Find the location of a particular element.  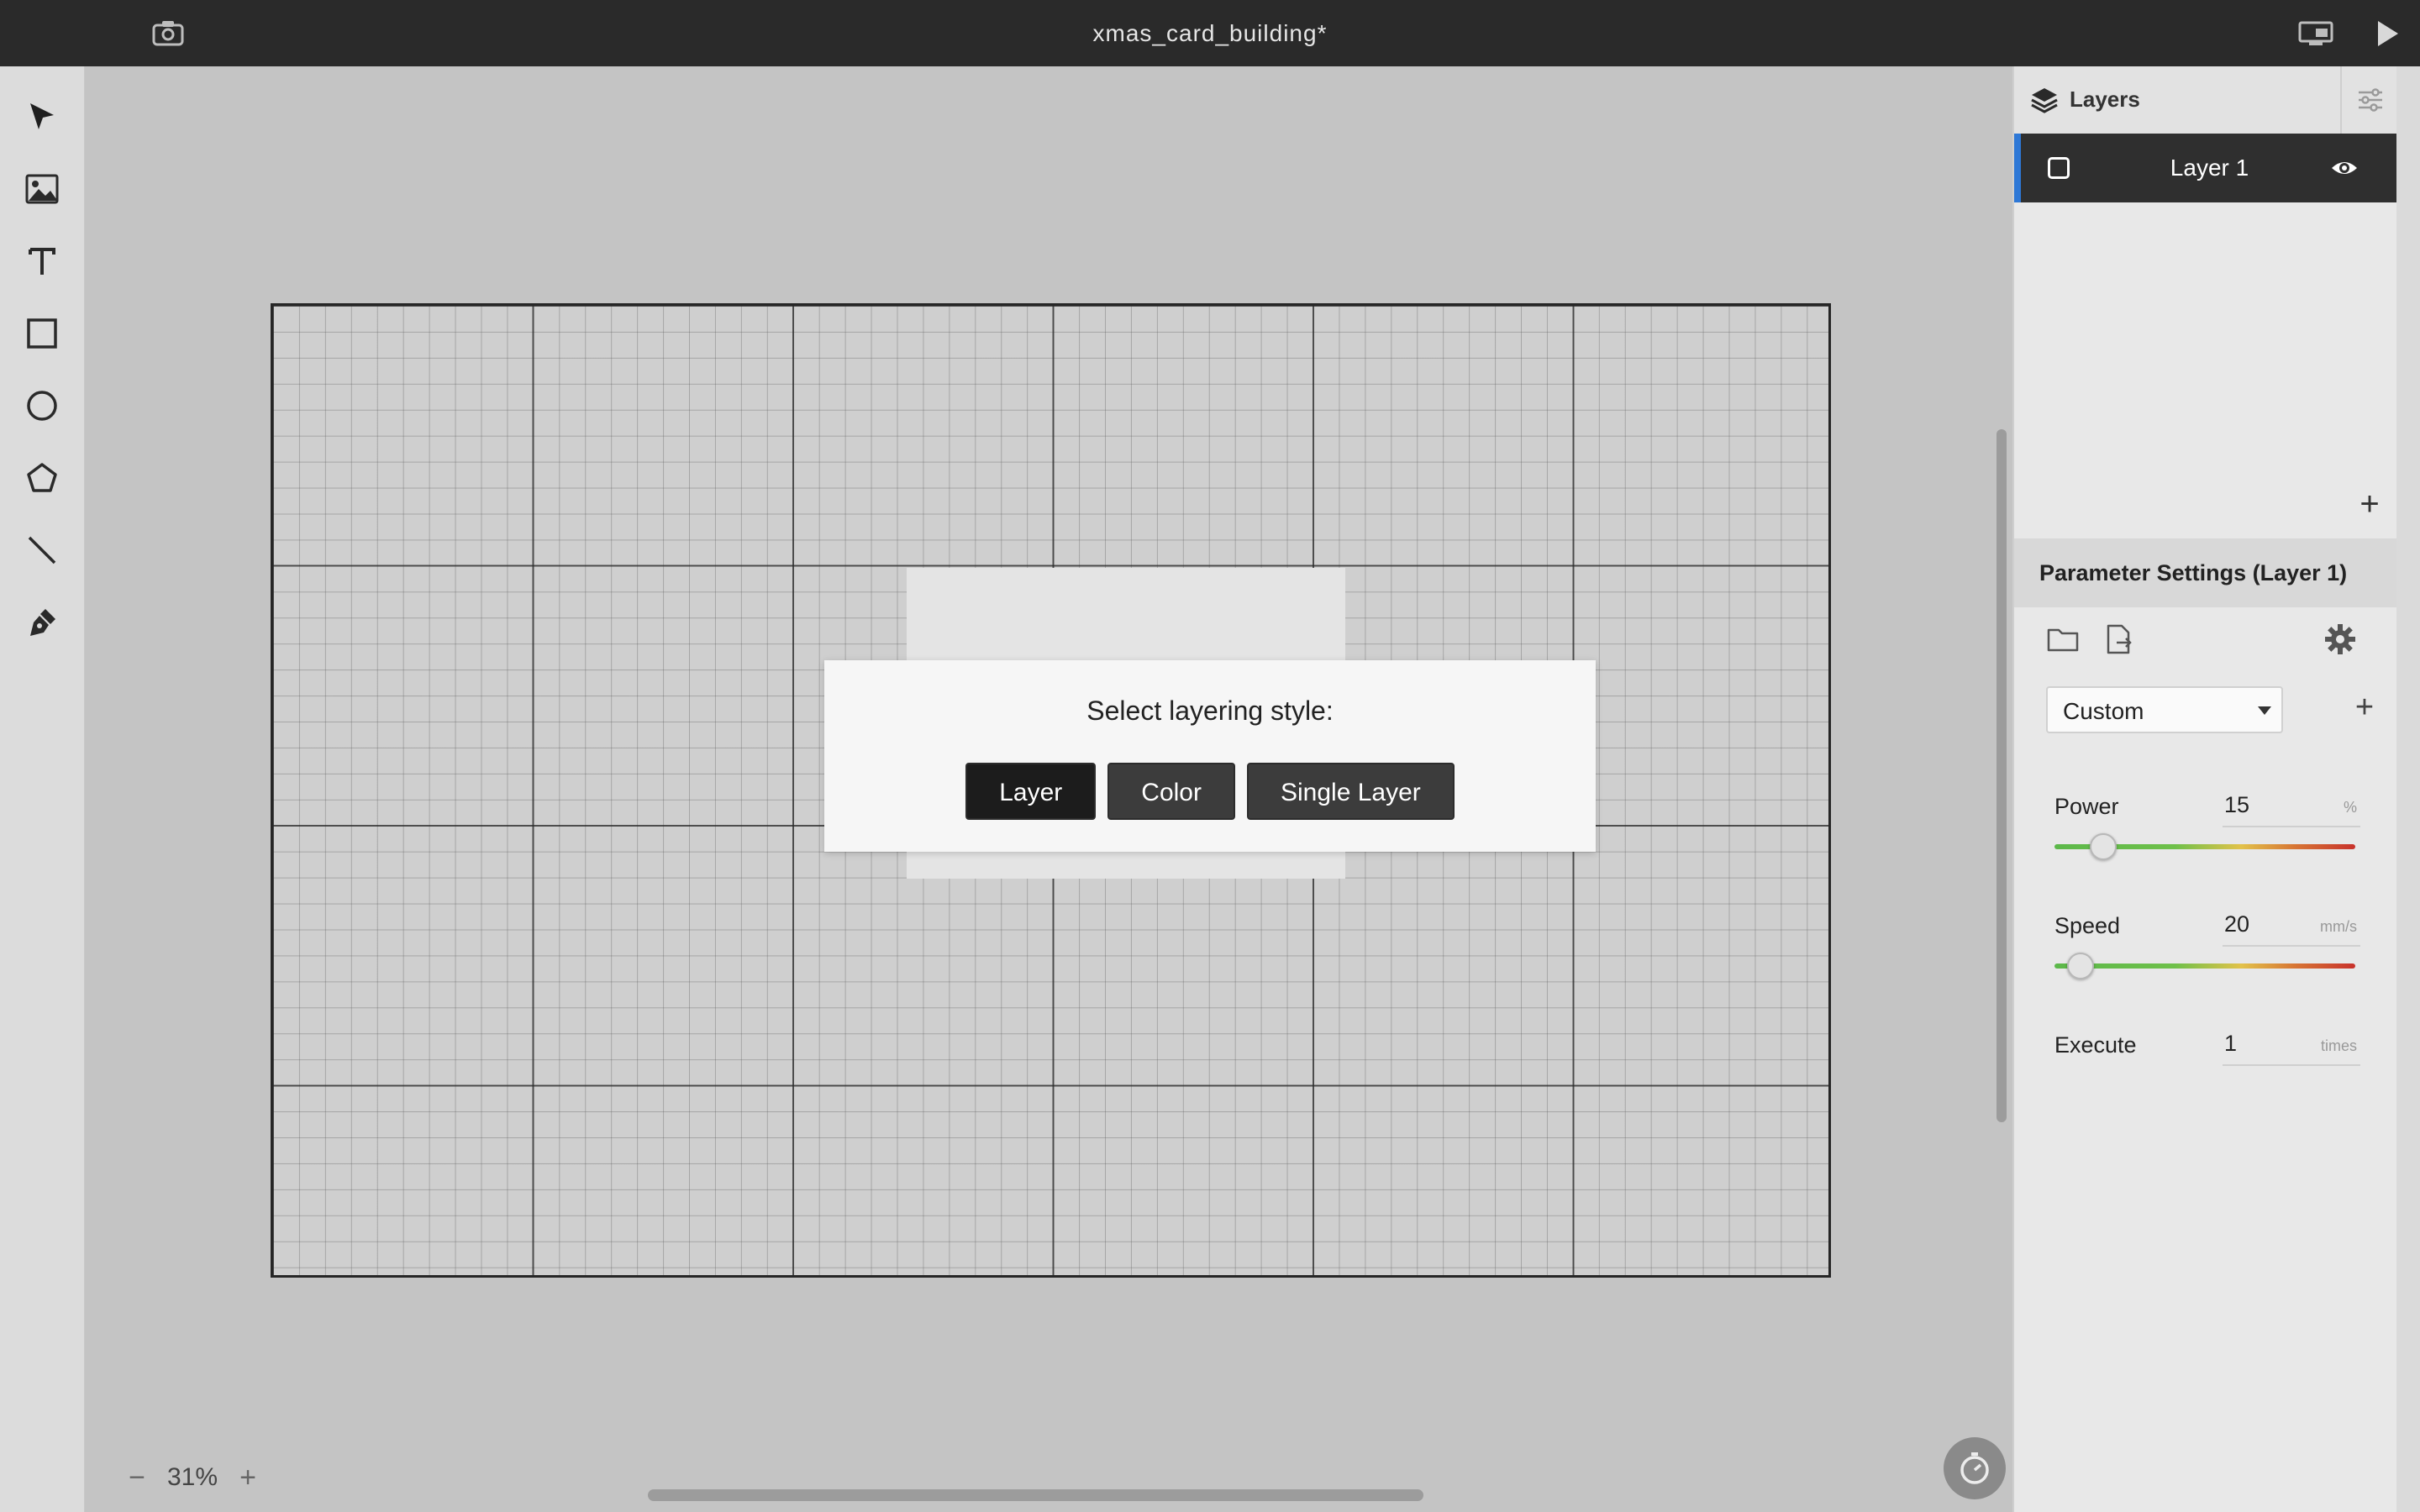

dialog-title: Select layering style: is located at coordinates (1210, 711).